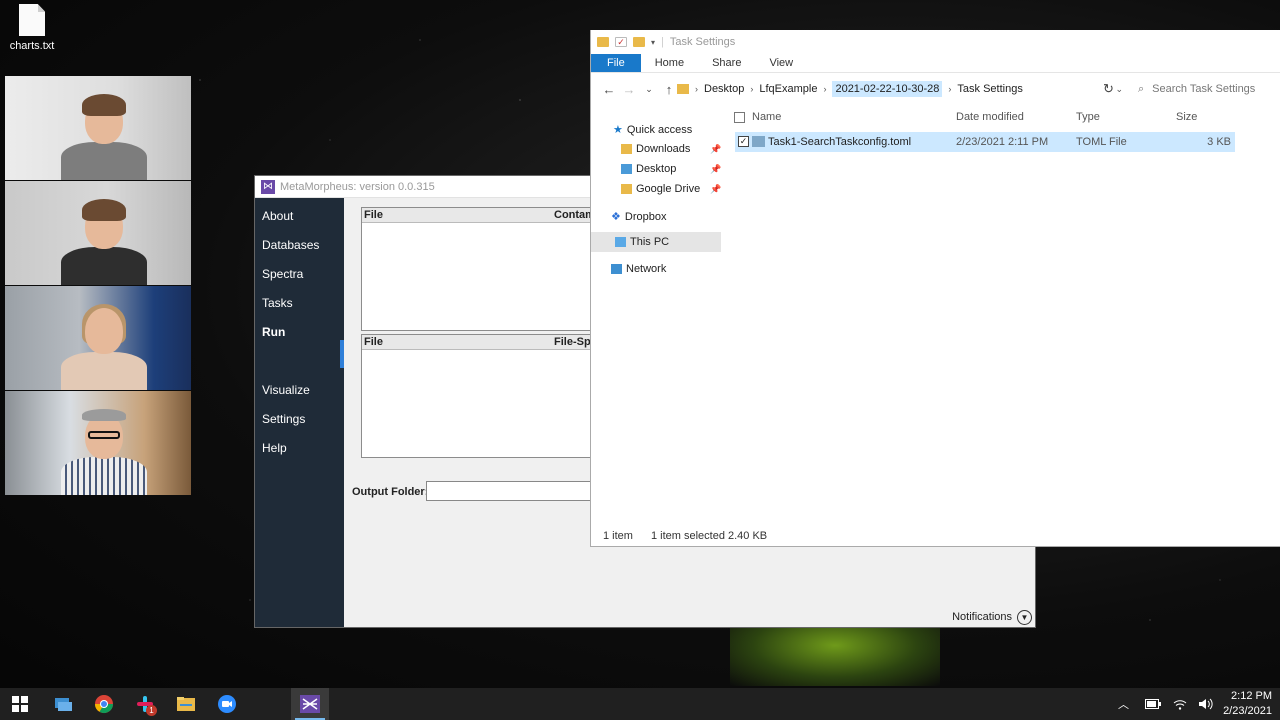 The image size is (1280, 720). I want to click on volume-icon, so click(1206, 704).